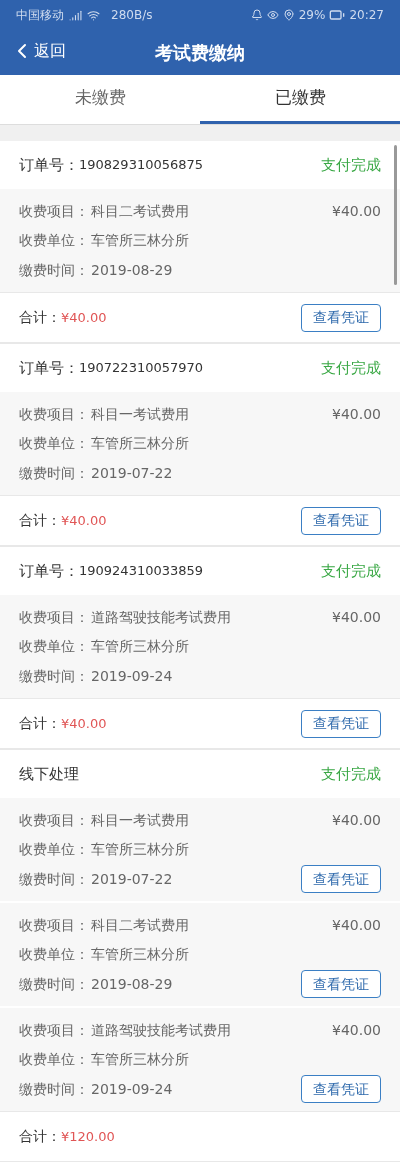 This screenshot has height=1162, width=400. What do you see at coordinates (200, 53) in the screenshot?
I see `page-title: 考试费缴纳` at bounding box center [200, 53].